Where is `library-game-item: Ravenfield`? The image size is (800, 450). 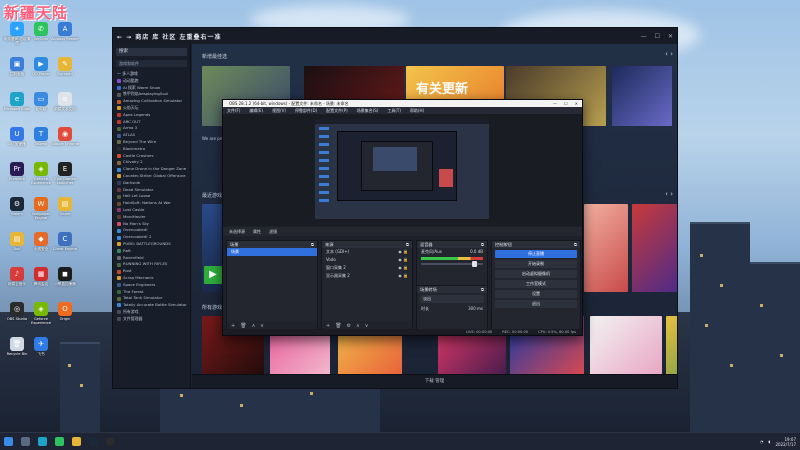
library-game-item: Ravenfield is located at coordinates (153, 258).